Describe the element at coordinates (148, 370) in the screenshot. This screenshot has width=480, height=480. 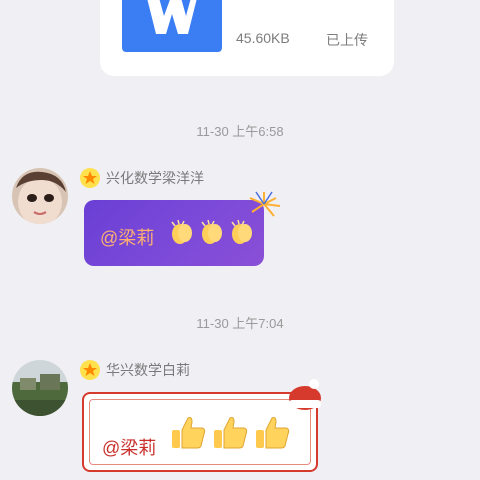
I see `sender-name: 华兴数学白莉` at that location.